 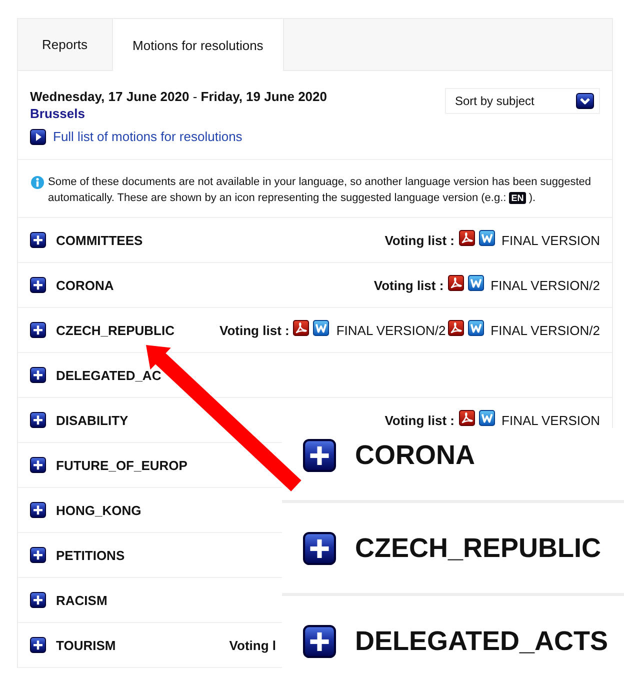 I want to click on topic-name: DELEGATED_AC, so click(x=109, y=375).